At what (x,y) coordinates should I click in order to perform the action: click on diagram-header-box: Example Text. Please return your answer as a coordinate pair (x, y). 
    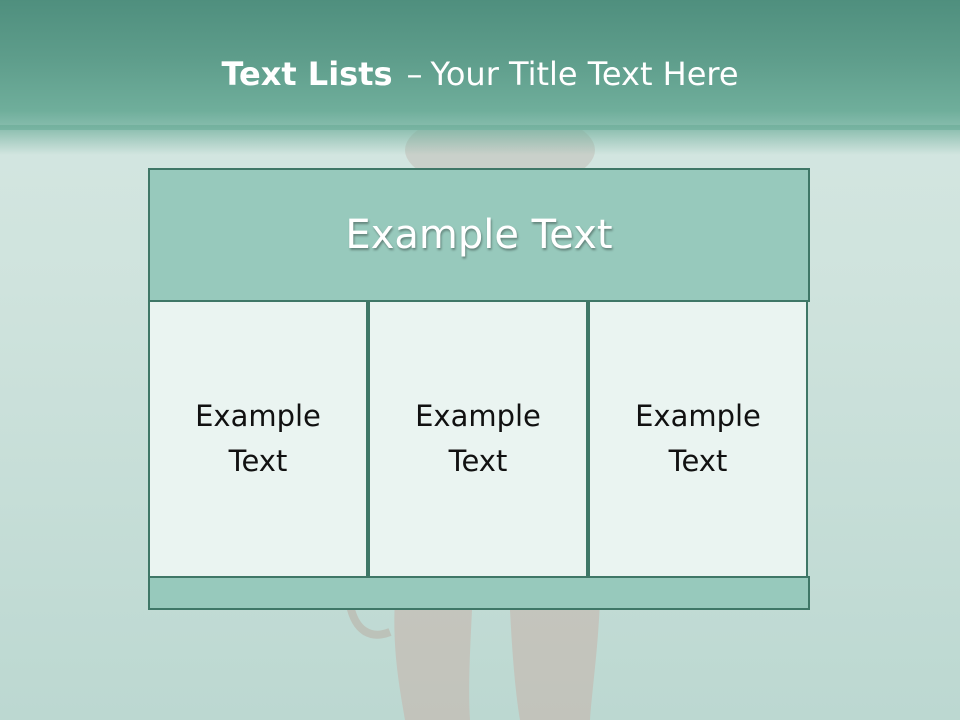
    Looking at the image, I should click on (479, 235).